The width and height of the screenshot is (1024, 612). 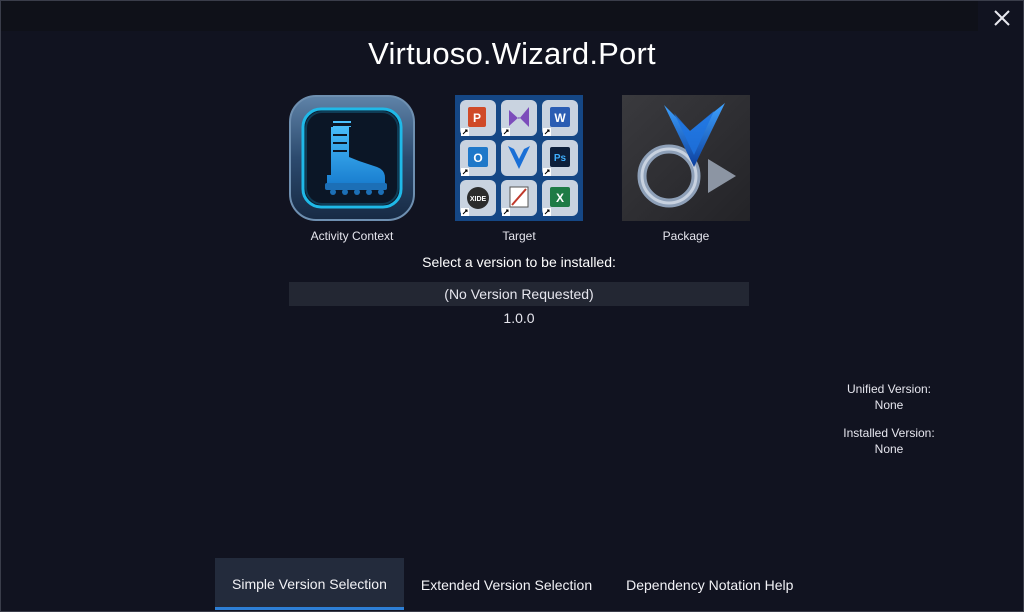 I want to click on tab-extended-version-selection: Extended Version Selection, so click(x=506, y=584).